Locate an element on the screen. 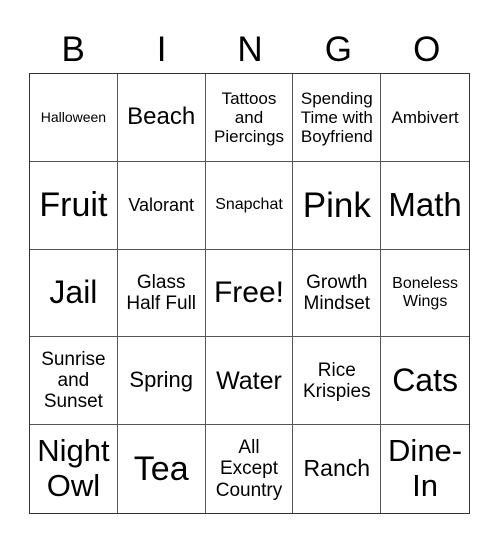  bingo-cell: All Except Country is located at coordinates (250, 469).